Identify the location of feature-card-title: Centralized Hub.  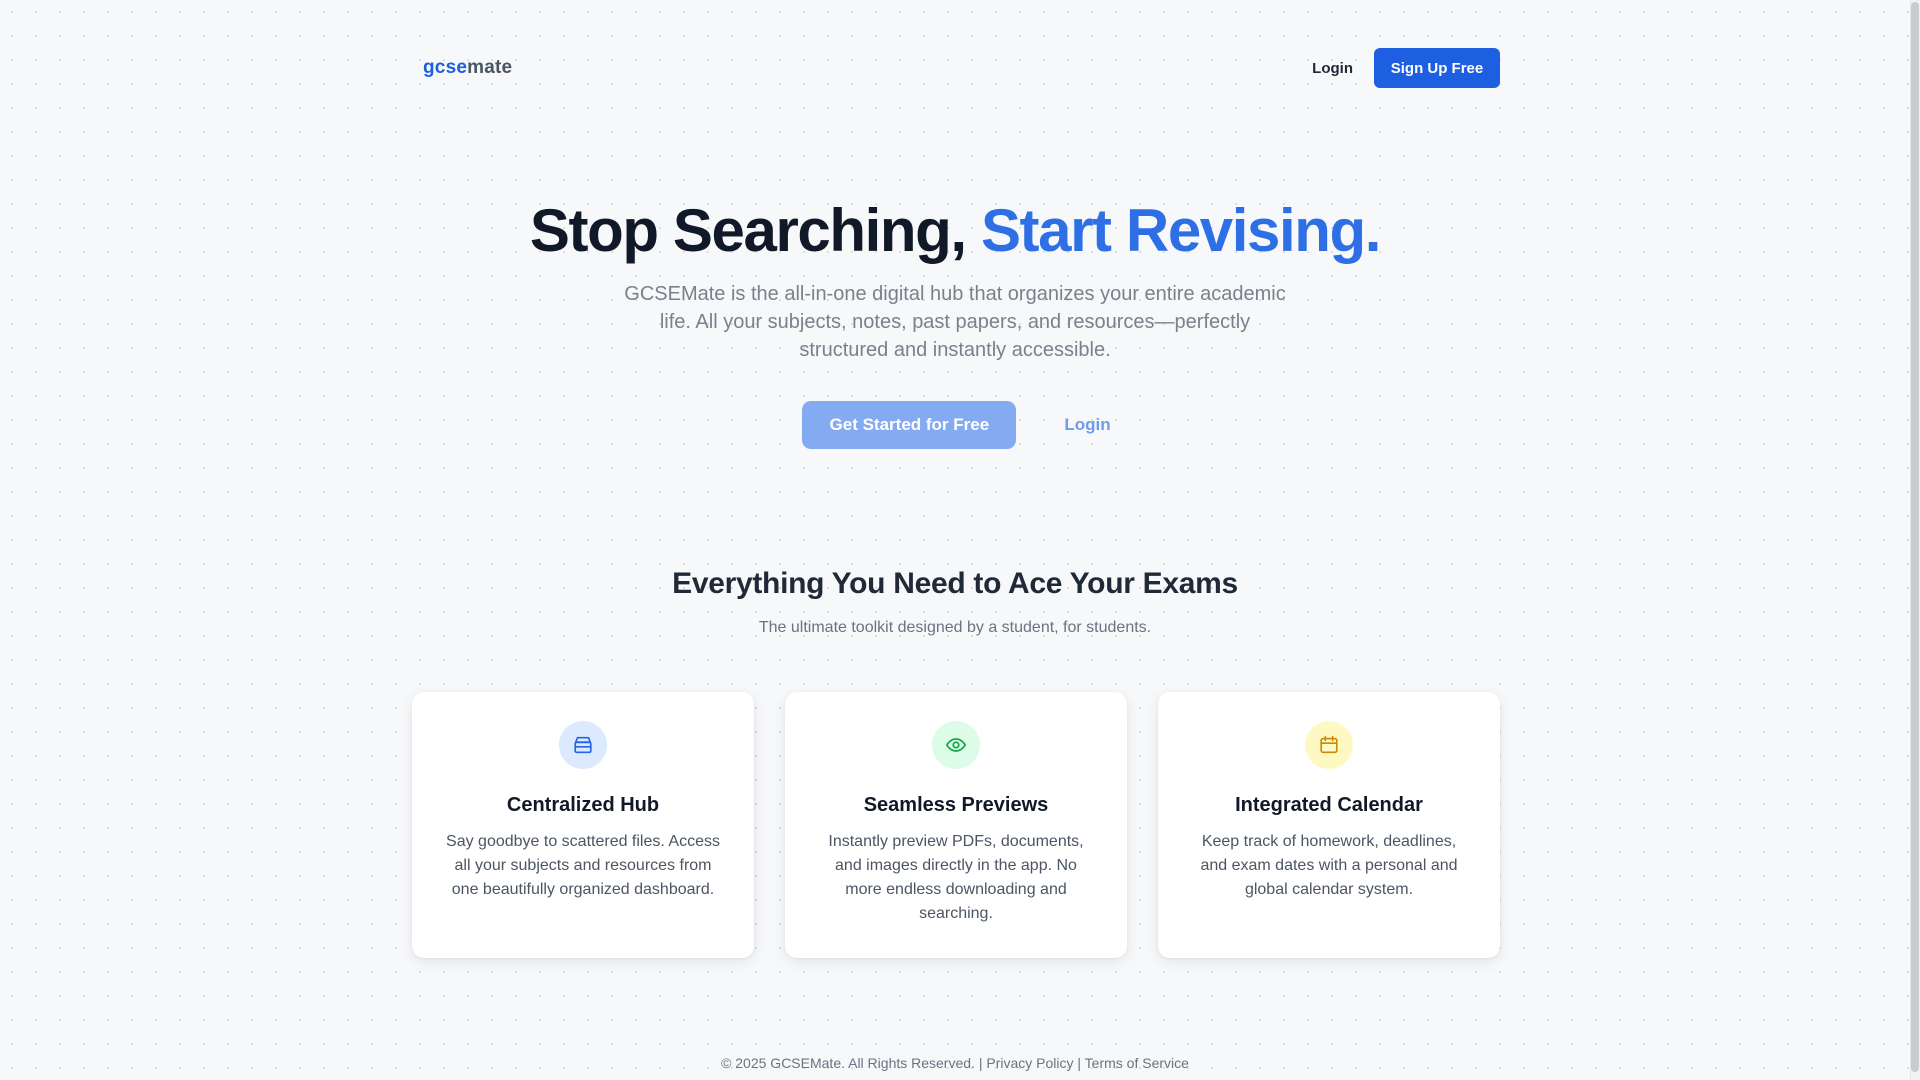
(583, 805).